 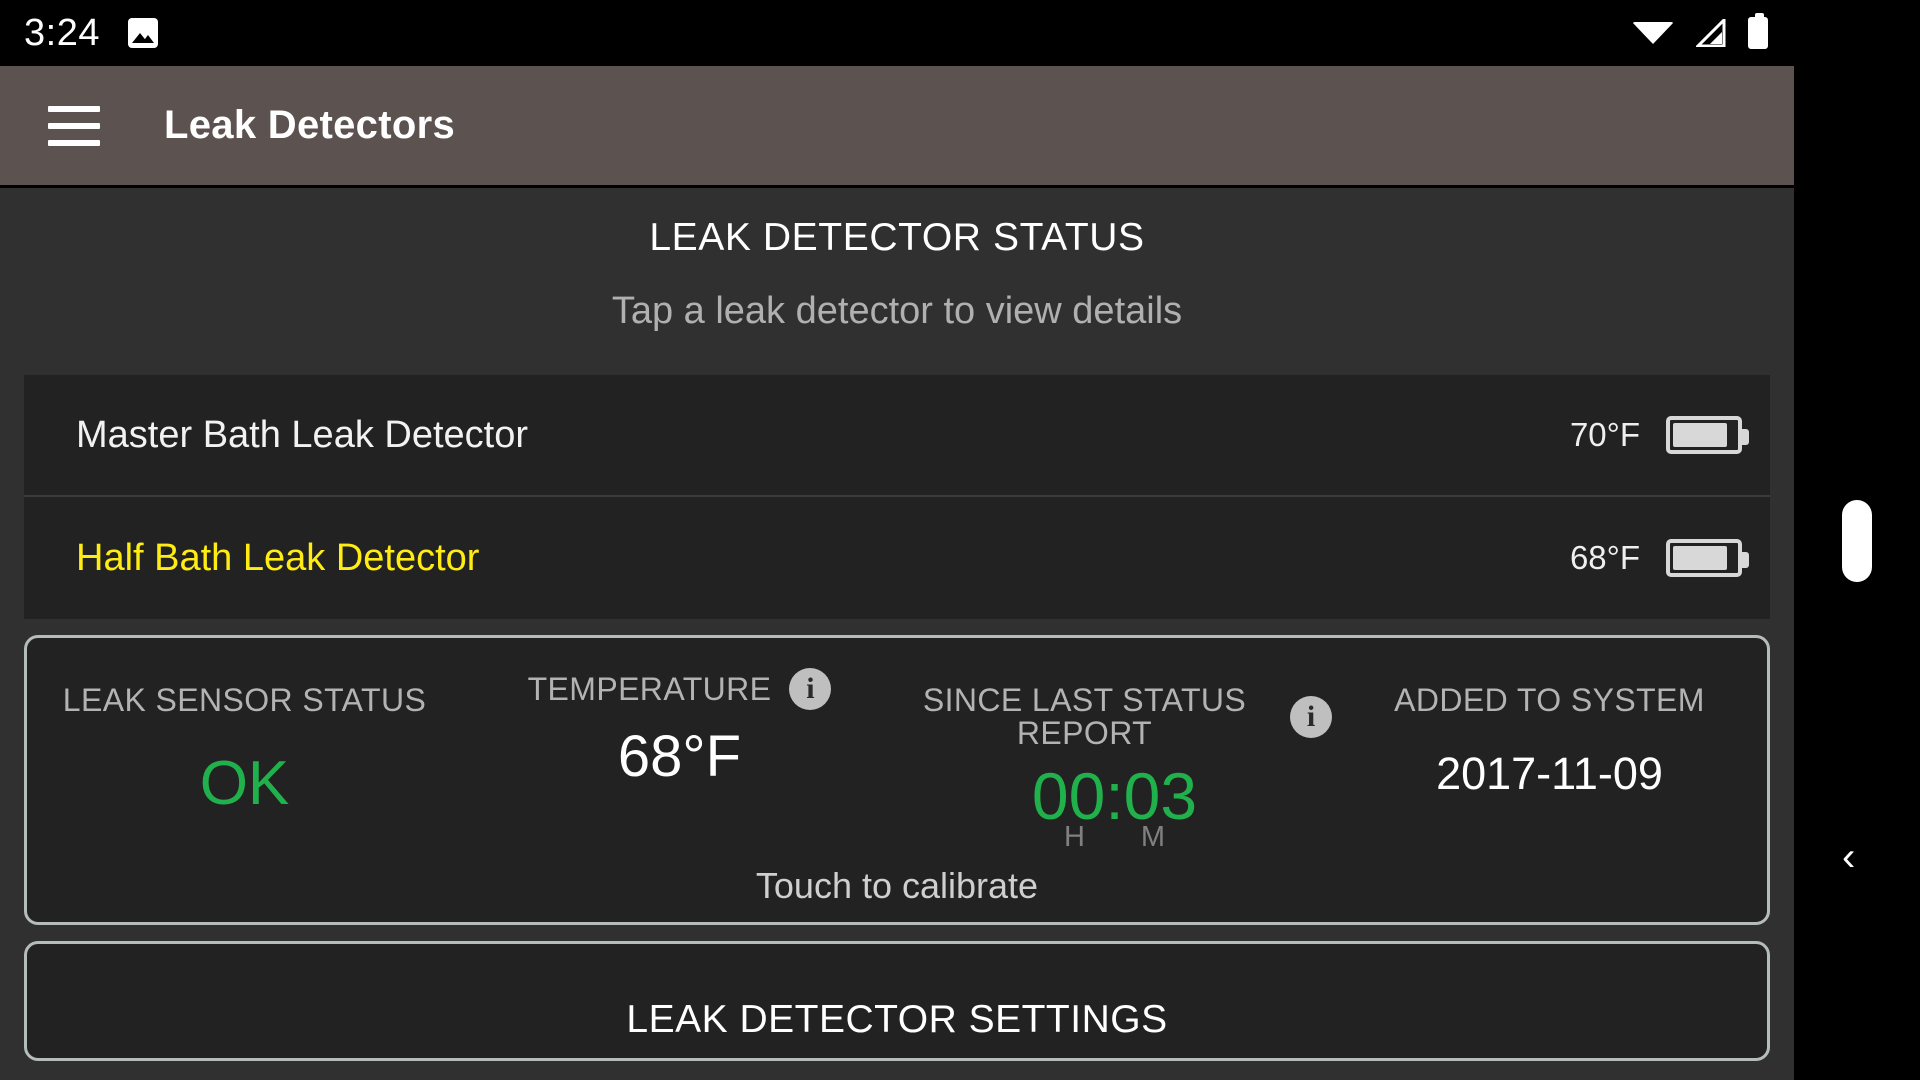 What do you see at coordinates (1711, 33) in the screenshot?
I see `cellular-signal-icon` at bounding box center [1711, 33].